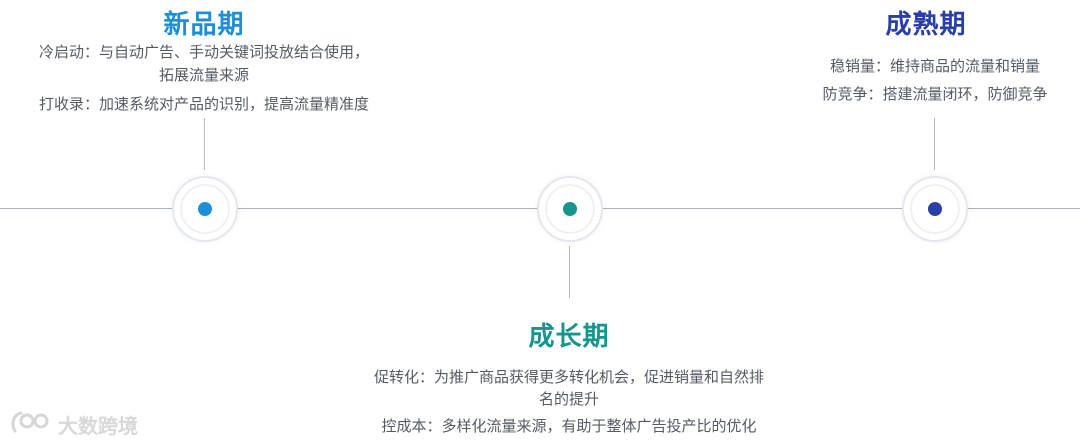 The height and width of the screenshot is (444, 1080). I want to click on stage-desc-growth-line-1: 促转化：为推广商品获得更多转化机会，促进销量和自然排, so click(568, 377).